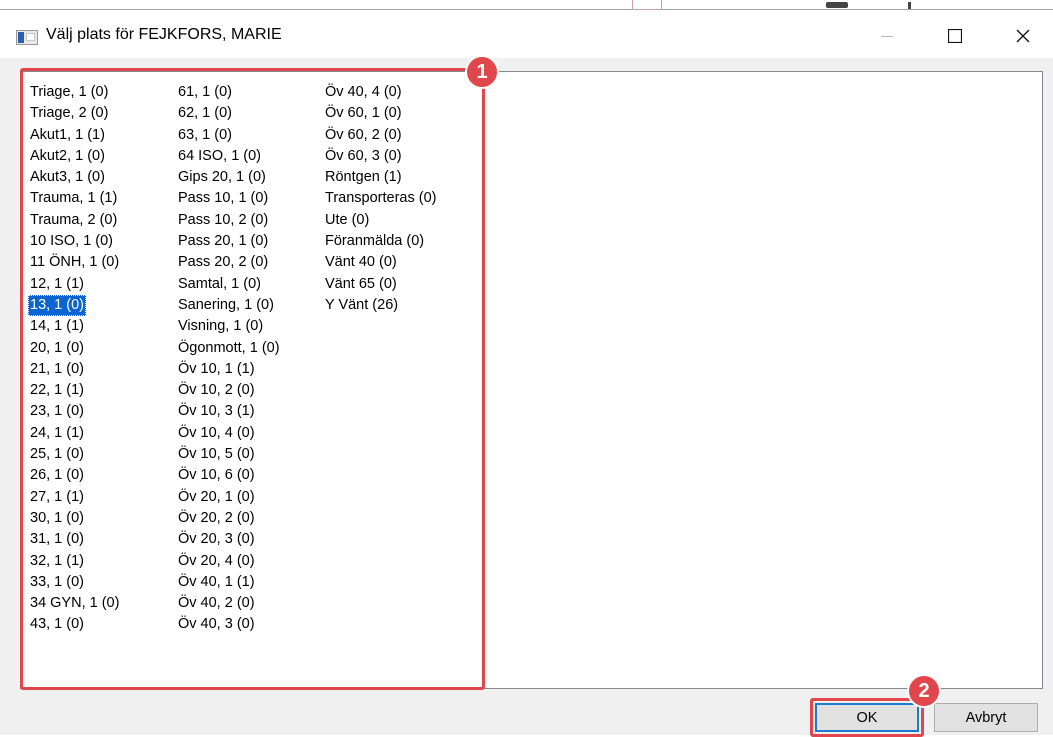 The image size is (1053, 737). I want to click on close-button, so click(1023, 36).